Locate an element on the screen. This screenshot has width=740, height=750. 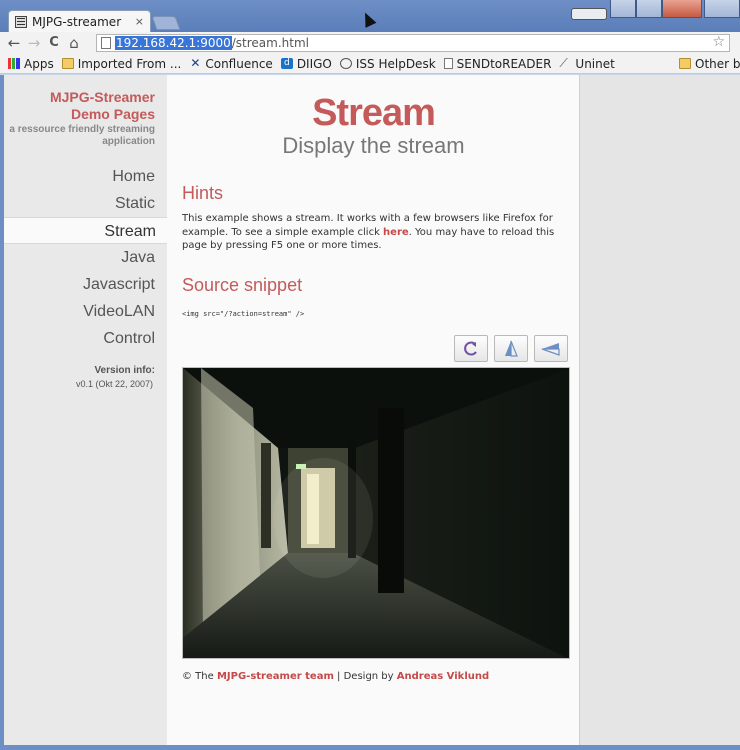
diigo-icon: d is located at coordinates (286, 63).